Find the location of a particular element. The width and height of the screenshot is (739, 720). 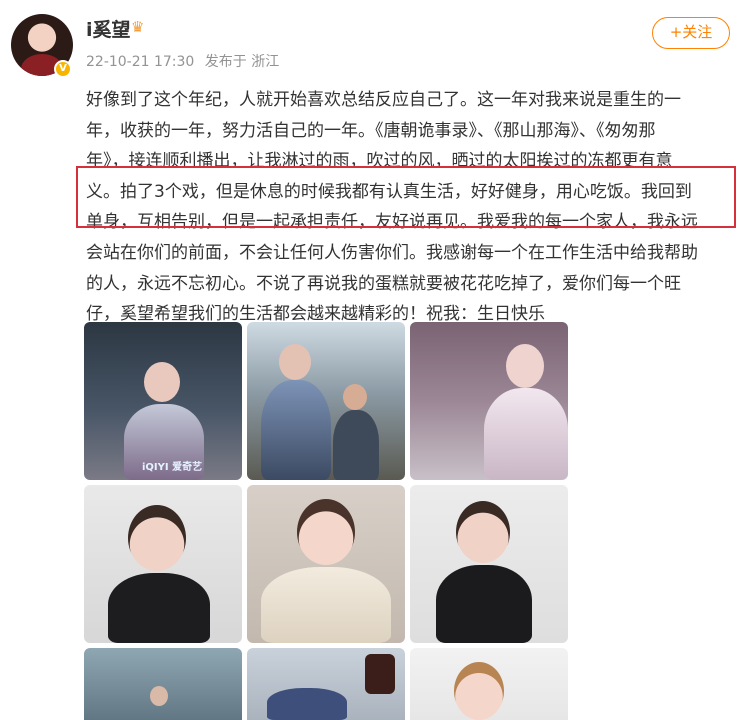

crown-badge-icon: ♛ is located at coordinates (137, 27).